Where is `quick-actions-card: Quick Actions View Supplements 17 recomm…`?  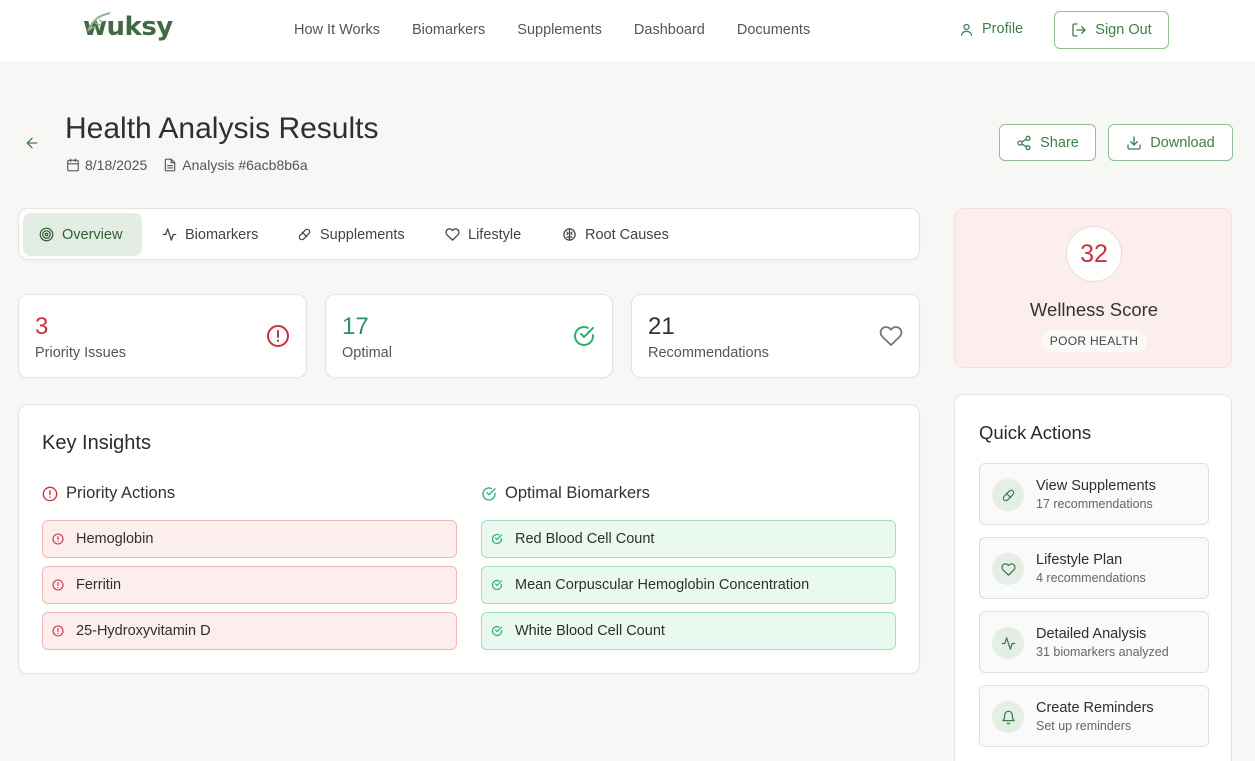 quick-actions-card: Quick Actions View Supplements 17 recomm… is located at coordinates (1093, 577).